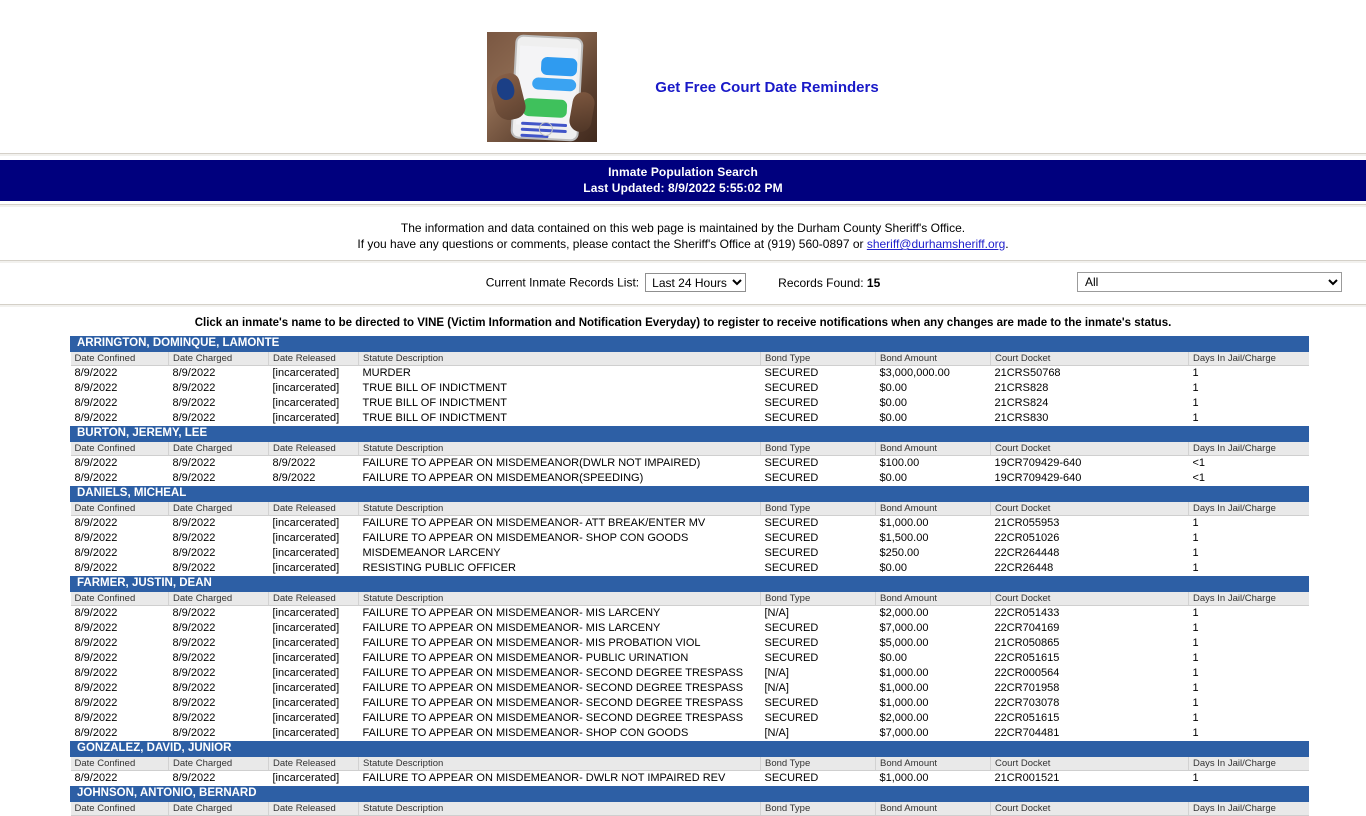 The width and height of the screenshot is (1366, 816). I want to click on time-range-select: Last 24 Hours, so click(696, 282).